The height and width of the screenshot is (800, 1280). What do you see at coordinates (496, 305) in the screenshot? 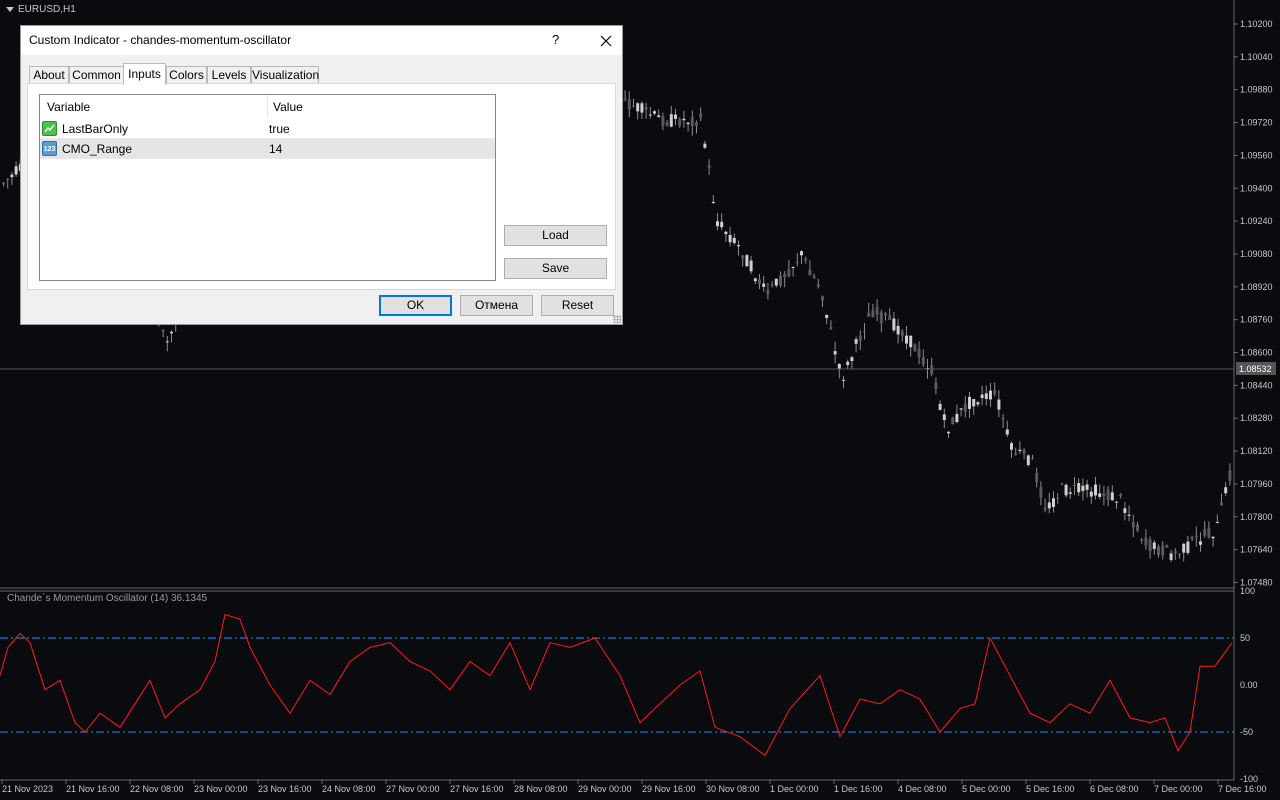
I see `cancel-button: Отмена` at bounding box center [496, 305].